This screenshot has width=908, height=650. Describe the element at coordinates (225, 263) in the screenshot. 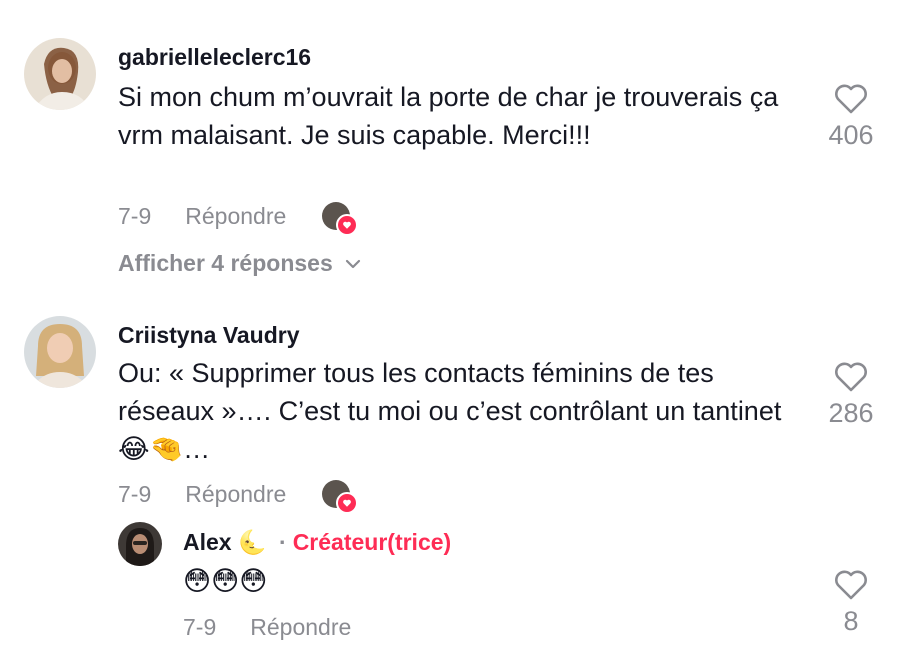

I see `view-replies-label: Afficher 4 réponses` at that location.